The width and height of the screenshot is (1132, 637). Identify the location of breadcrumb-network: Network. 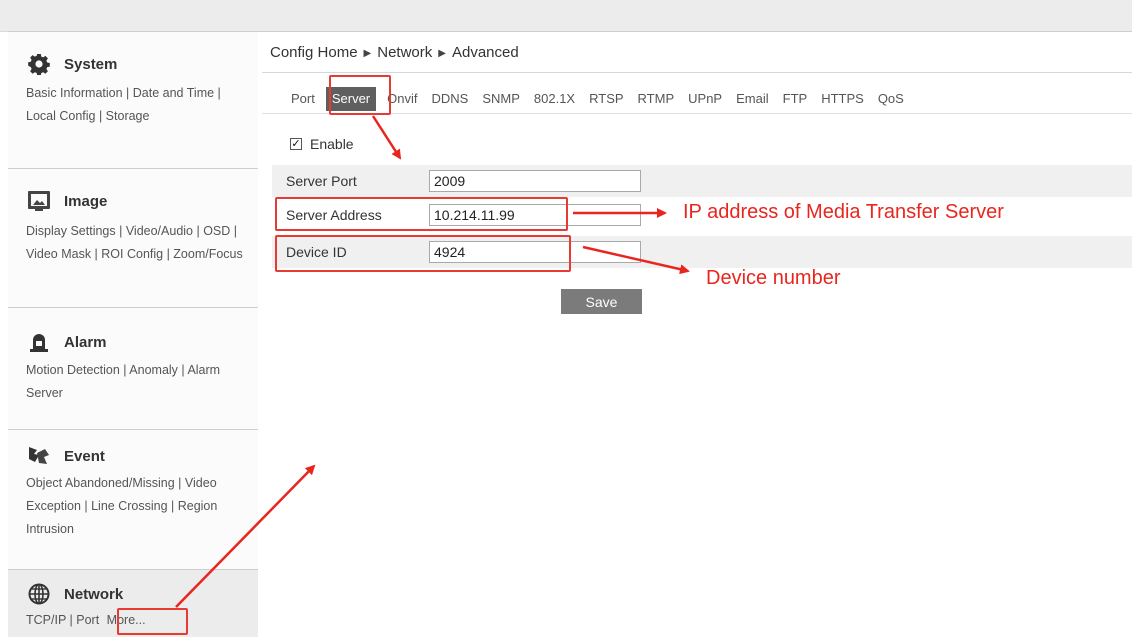
(404, 52).